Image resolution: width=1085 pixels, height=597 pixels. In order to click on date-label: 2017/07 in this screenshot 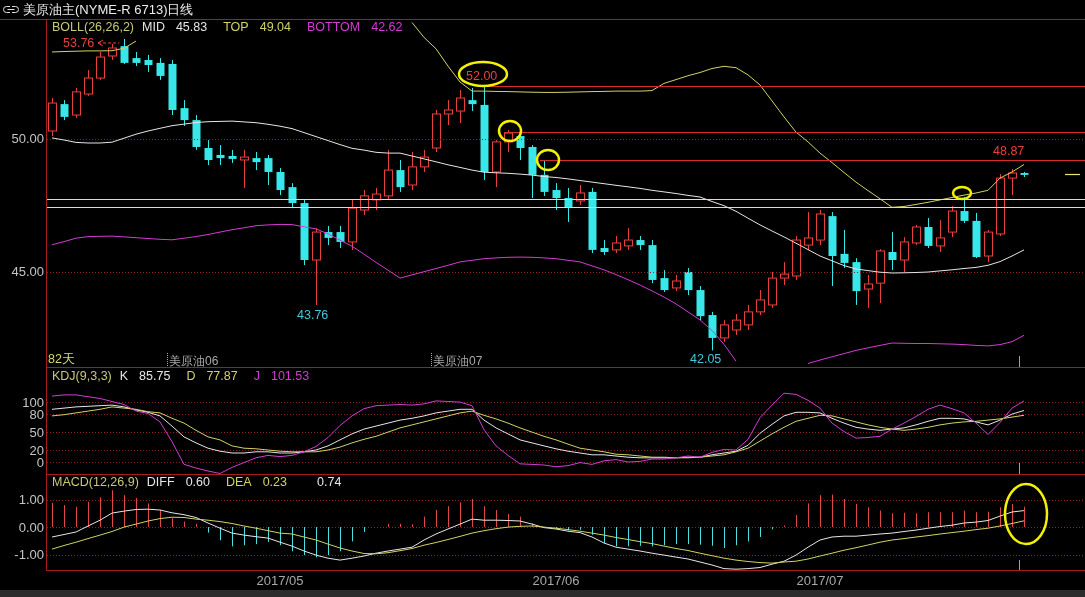, I will do `click(820, 580)`.